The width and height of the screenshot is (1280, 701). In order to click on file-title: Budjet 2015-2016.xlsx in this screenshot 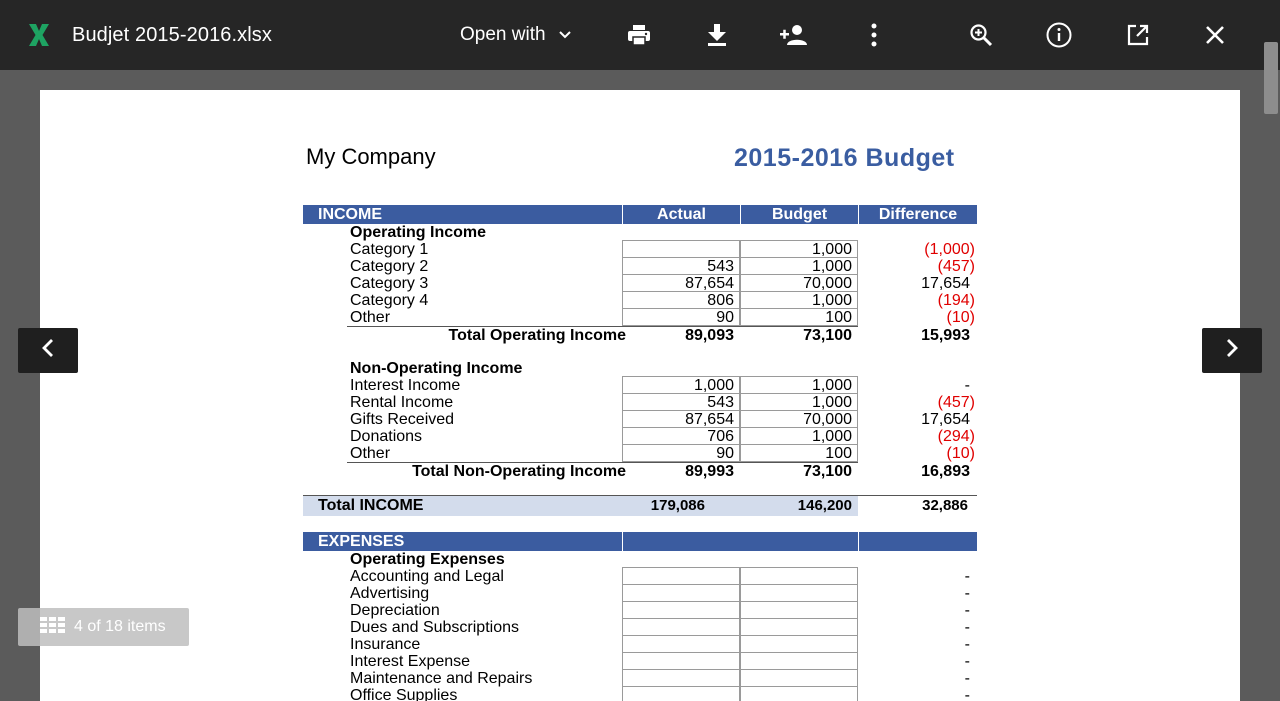, I will do `click(172, 35)`.